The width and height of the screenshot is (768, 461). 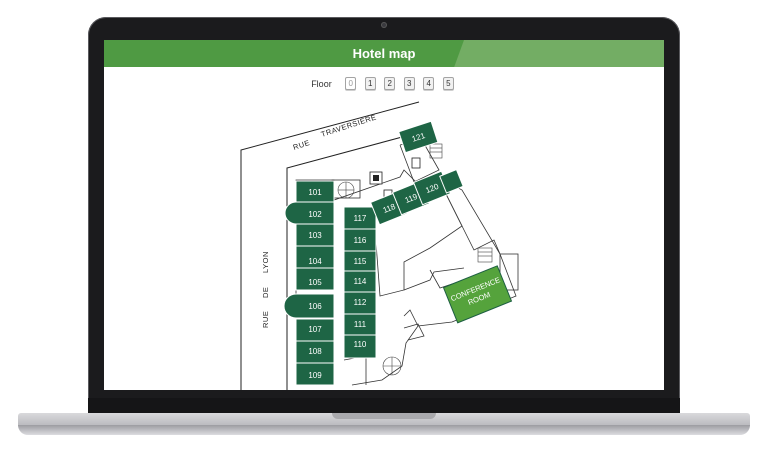 What do you see at coordinates (477, 294) in the screenshot?
I see `conference-room: CONFERENCE ROOM` at bounding box center [477, 294].